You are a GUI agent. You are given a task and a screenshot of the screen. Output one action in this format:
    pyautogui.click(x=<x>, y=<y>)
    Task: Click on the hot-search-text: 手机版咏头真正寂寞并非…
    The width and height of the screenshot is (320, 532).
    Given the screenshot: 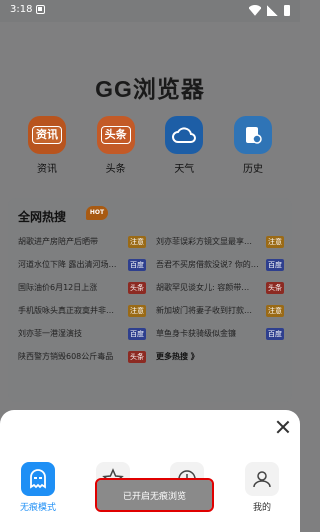 What is the action you would take?
    pyautogui.click(x=66, y=310)
    